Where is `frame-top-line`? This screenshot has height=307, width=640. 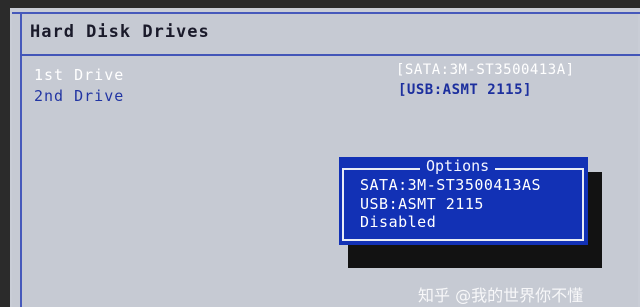 frame-top-line is located at coordinates (326, 13).